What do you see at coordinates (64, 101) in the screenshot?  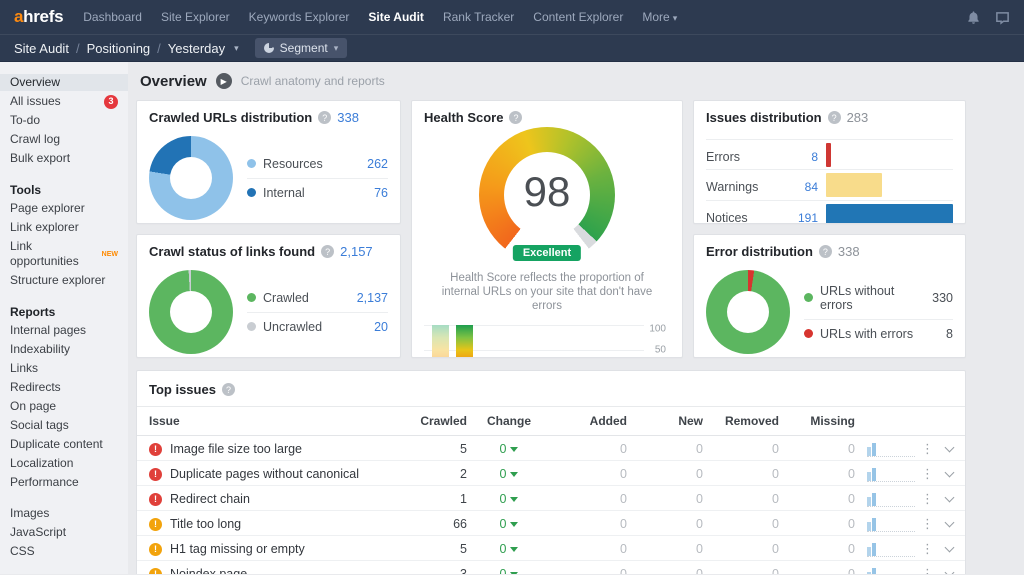 I see `sidebar-item-all-issues: All issues 3` at bounding box center [64, 101].